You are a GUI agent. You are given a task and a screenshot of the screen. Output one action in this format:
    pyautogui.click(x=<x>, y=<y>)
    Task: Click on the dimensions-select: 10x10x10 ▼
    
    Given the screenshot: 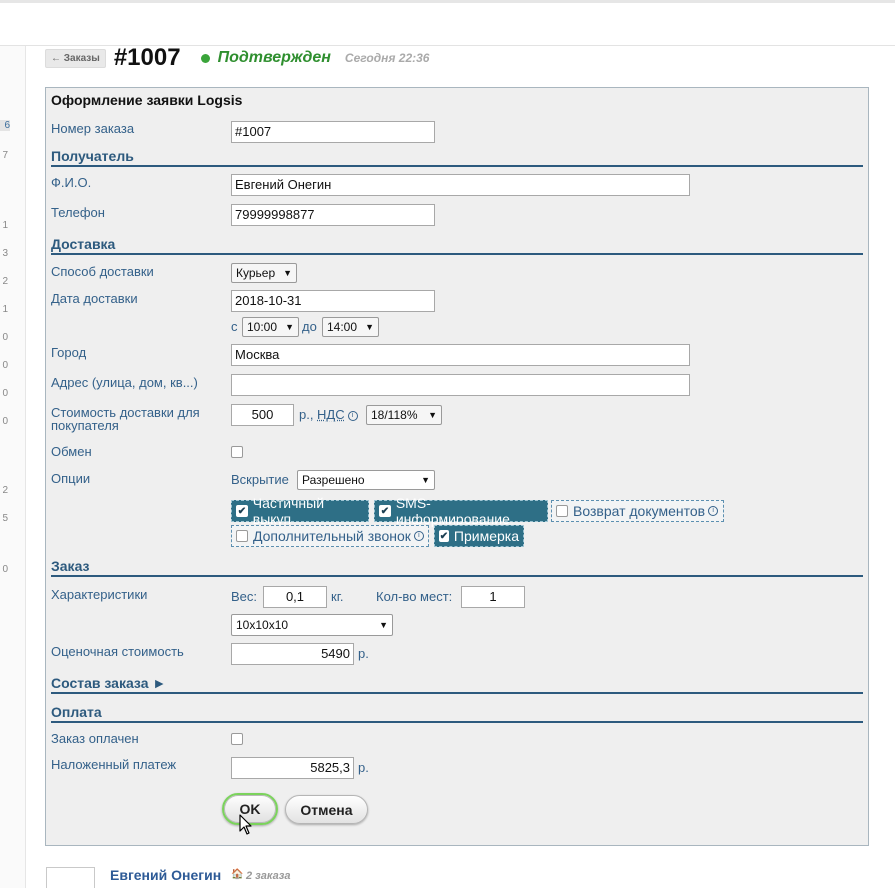 What is the action you would take?
    pyautogui.click(x=312, y=625)
    